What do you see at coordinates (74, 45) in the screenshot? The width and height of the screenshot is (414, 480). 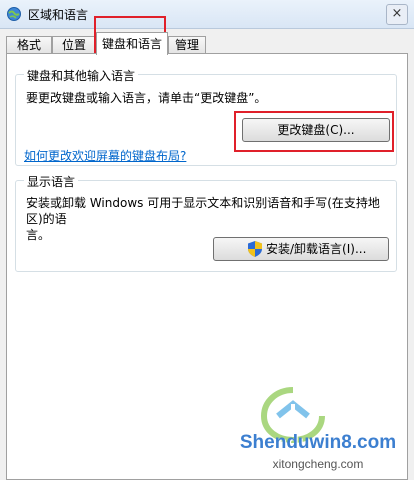 I see `tab-location: 位置` at bounding box center [74, 45].